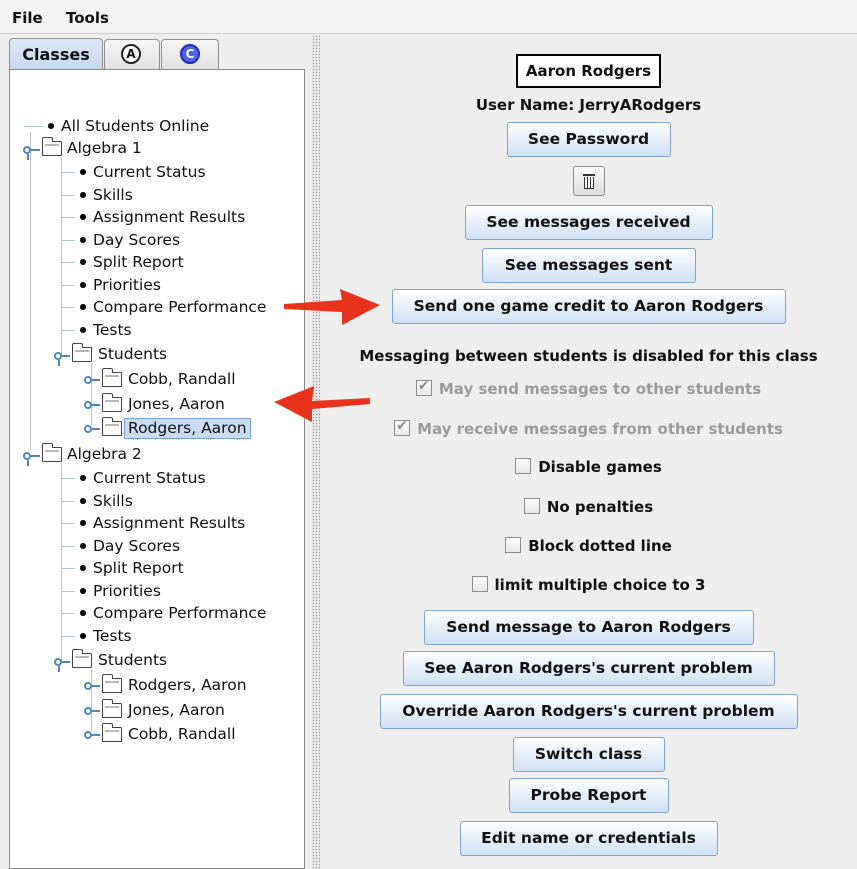 The height and width of the screenshot is (869, 857). What do you see at coordinates (479, 584) in the screenshot?
I see `limit-mc-checkbox` at bounding box center [479, 584].